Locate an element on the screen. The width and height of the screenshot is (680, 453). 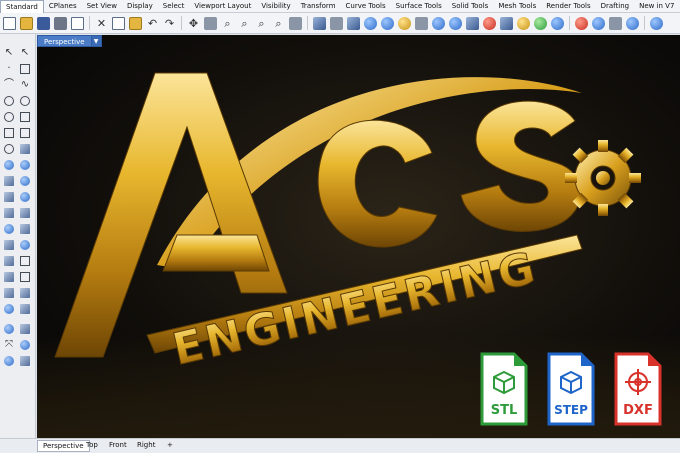
osnap-icon is located at coordinates (438, 23).